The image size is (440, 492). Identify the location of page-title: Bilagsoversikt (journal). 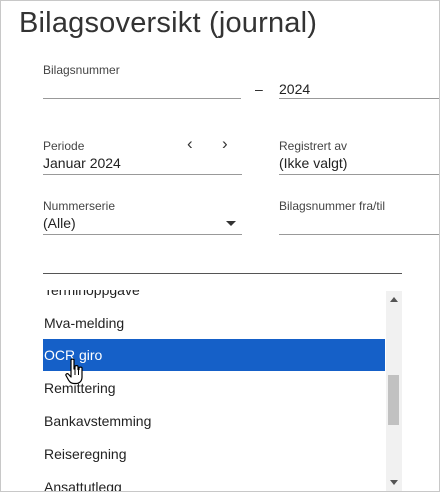
(168, 23).